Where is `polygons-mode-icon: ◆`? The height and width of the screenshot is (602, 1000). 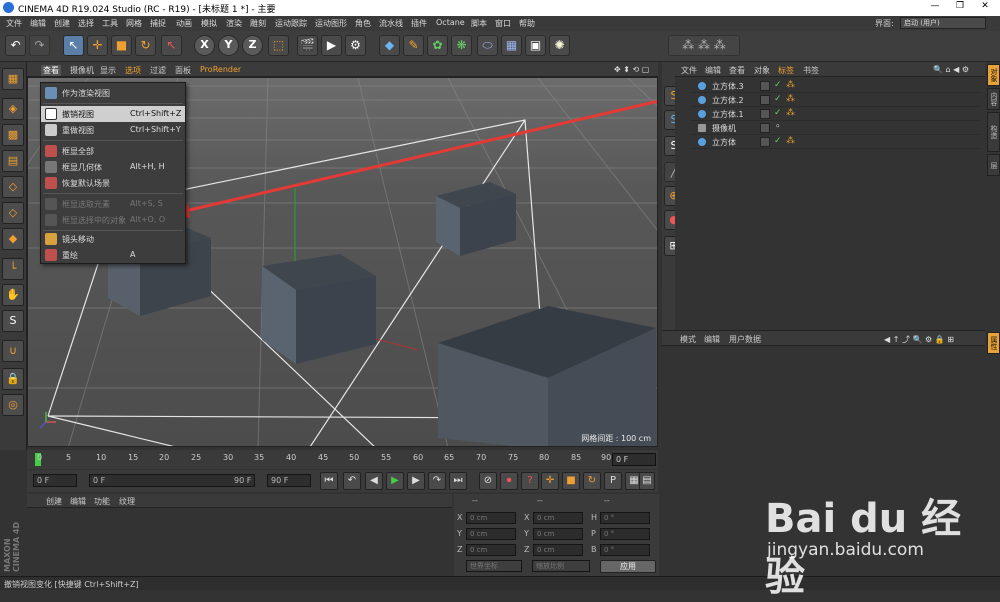 polygons-mode-icon: ◆ is located at coordinates (13, 239).